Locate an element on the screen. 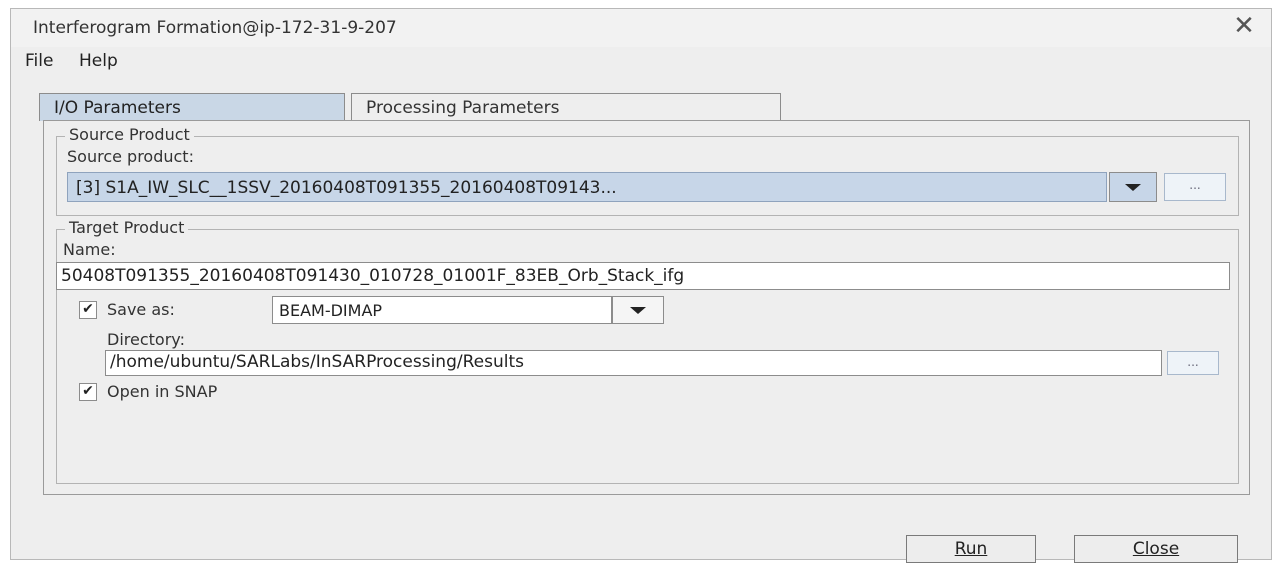  run-button-label: Run is located at coordinates (971, 549).